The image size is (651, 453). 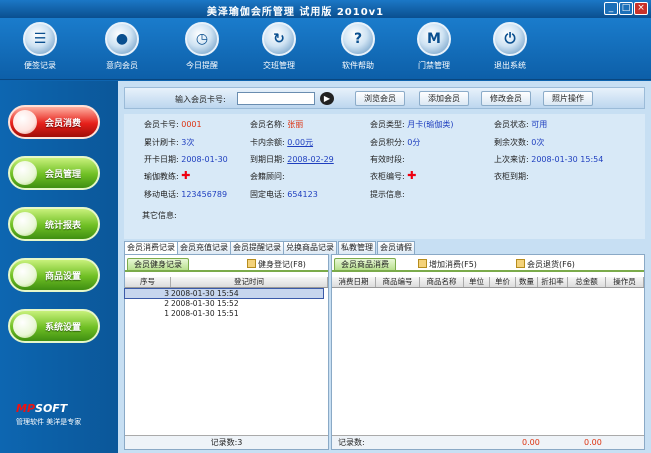 What do you see at coordinates (396, 247) in the screenshot?
I see `tab-leave: 会员请假` at bounding box center [396, 247].